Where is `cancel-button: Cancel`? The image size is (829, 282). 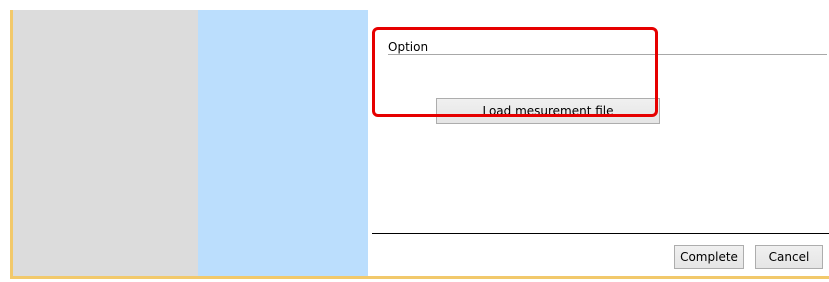 cancel-button: Cancel is located at coordinates (789, 257).